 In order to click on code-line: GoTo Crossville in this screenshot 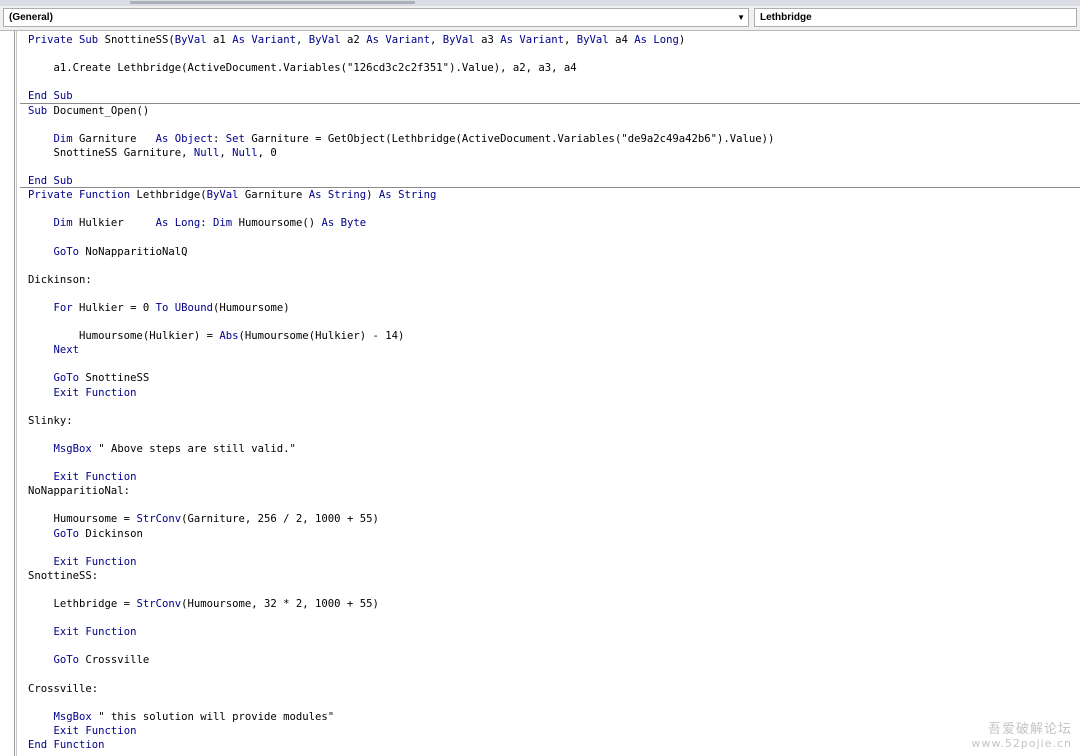, I will do `click(89, 660)`.